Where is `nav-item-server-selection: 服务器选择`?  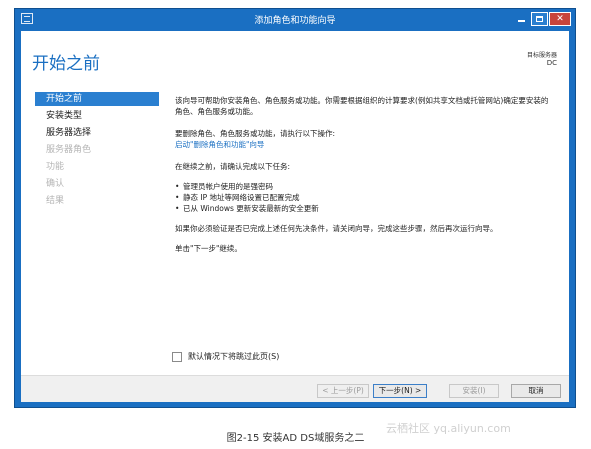
nav-item-server-selection: 服务器选择 is located at coordinates (97, 133).